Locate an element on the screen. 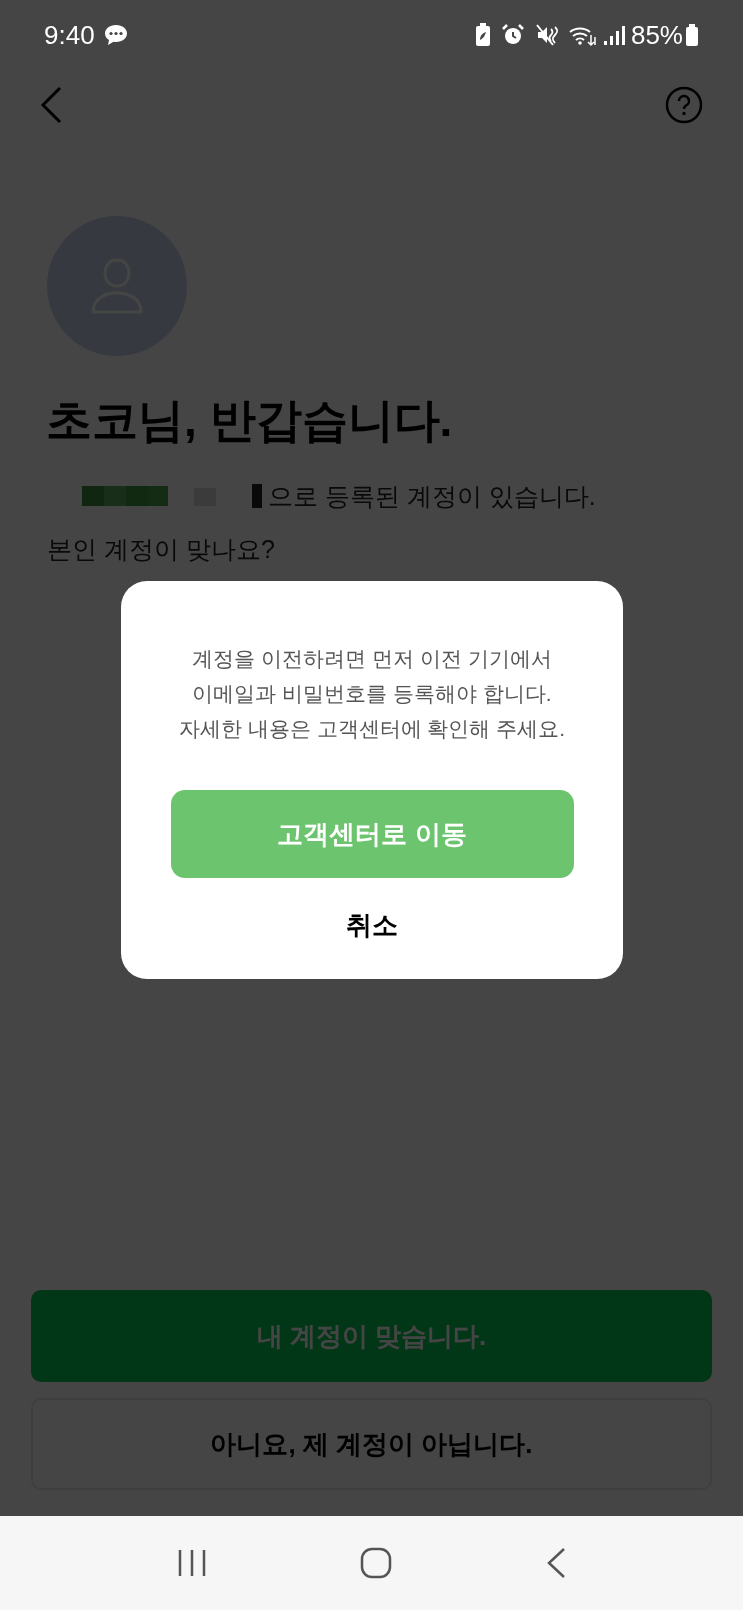 The image size is (743, 1610). dialog-message: 계정을 이전하려면 먼저 이전 기기에서 이메일과 비밀번호를 등록해야 합니다. 자세한 내용은 고객센터에 확인해 주세요. is located at coordinates (372, 694).